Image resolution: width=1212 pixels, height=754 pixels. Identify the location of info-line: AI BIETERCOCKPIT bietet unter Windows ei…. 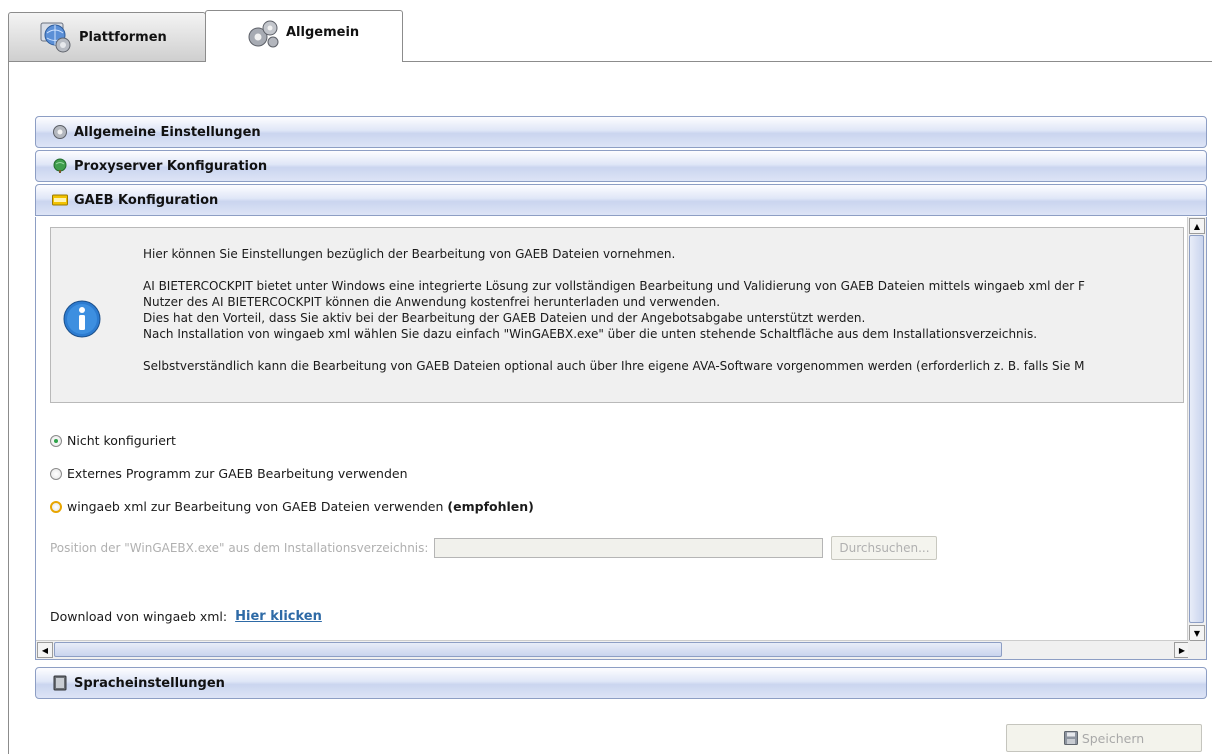
(614, 286).